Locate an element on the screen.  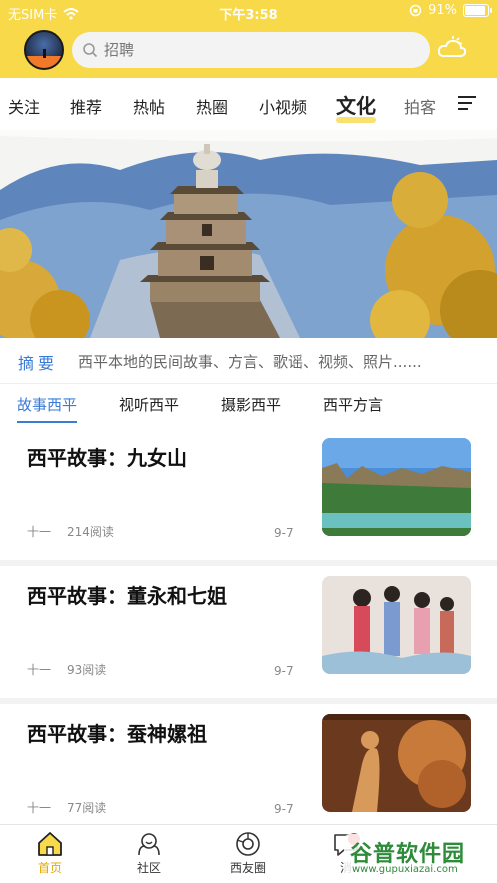
article-title: 西平故事：董永和七姐 is located at coordinates (127, 596).